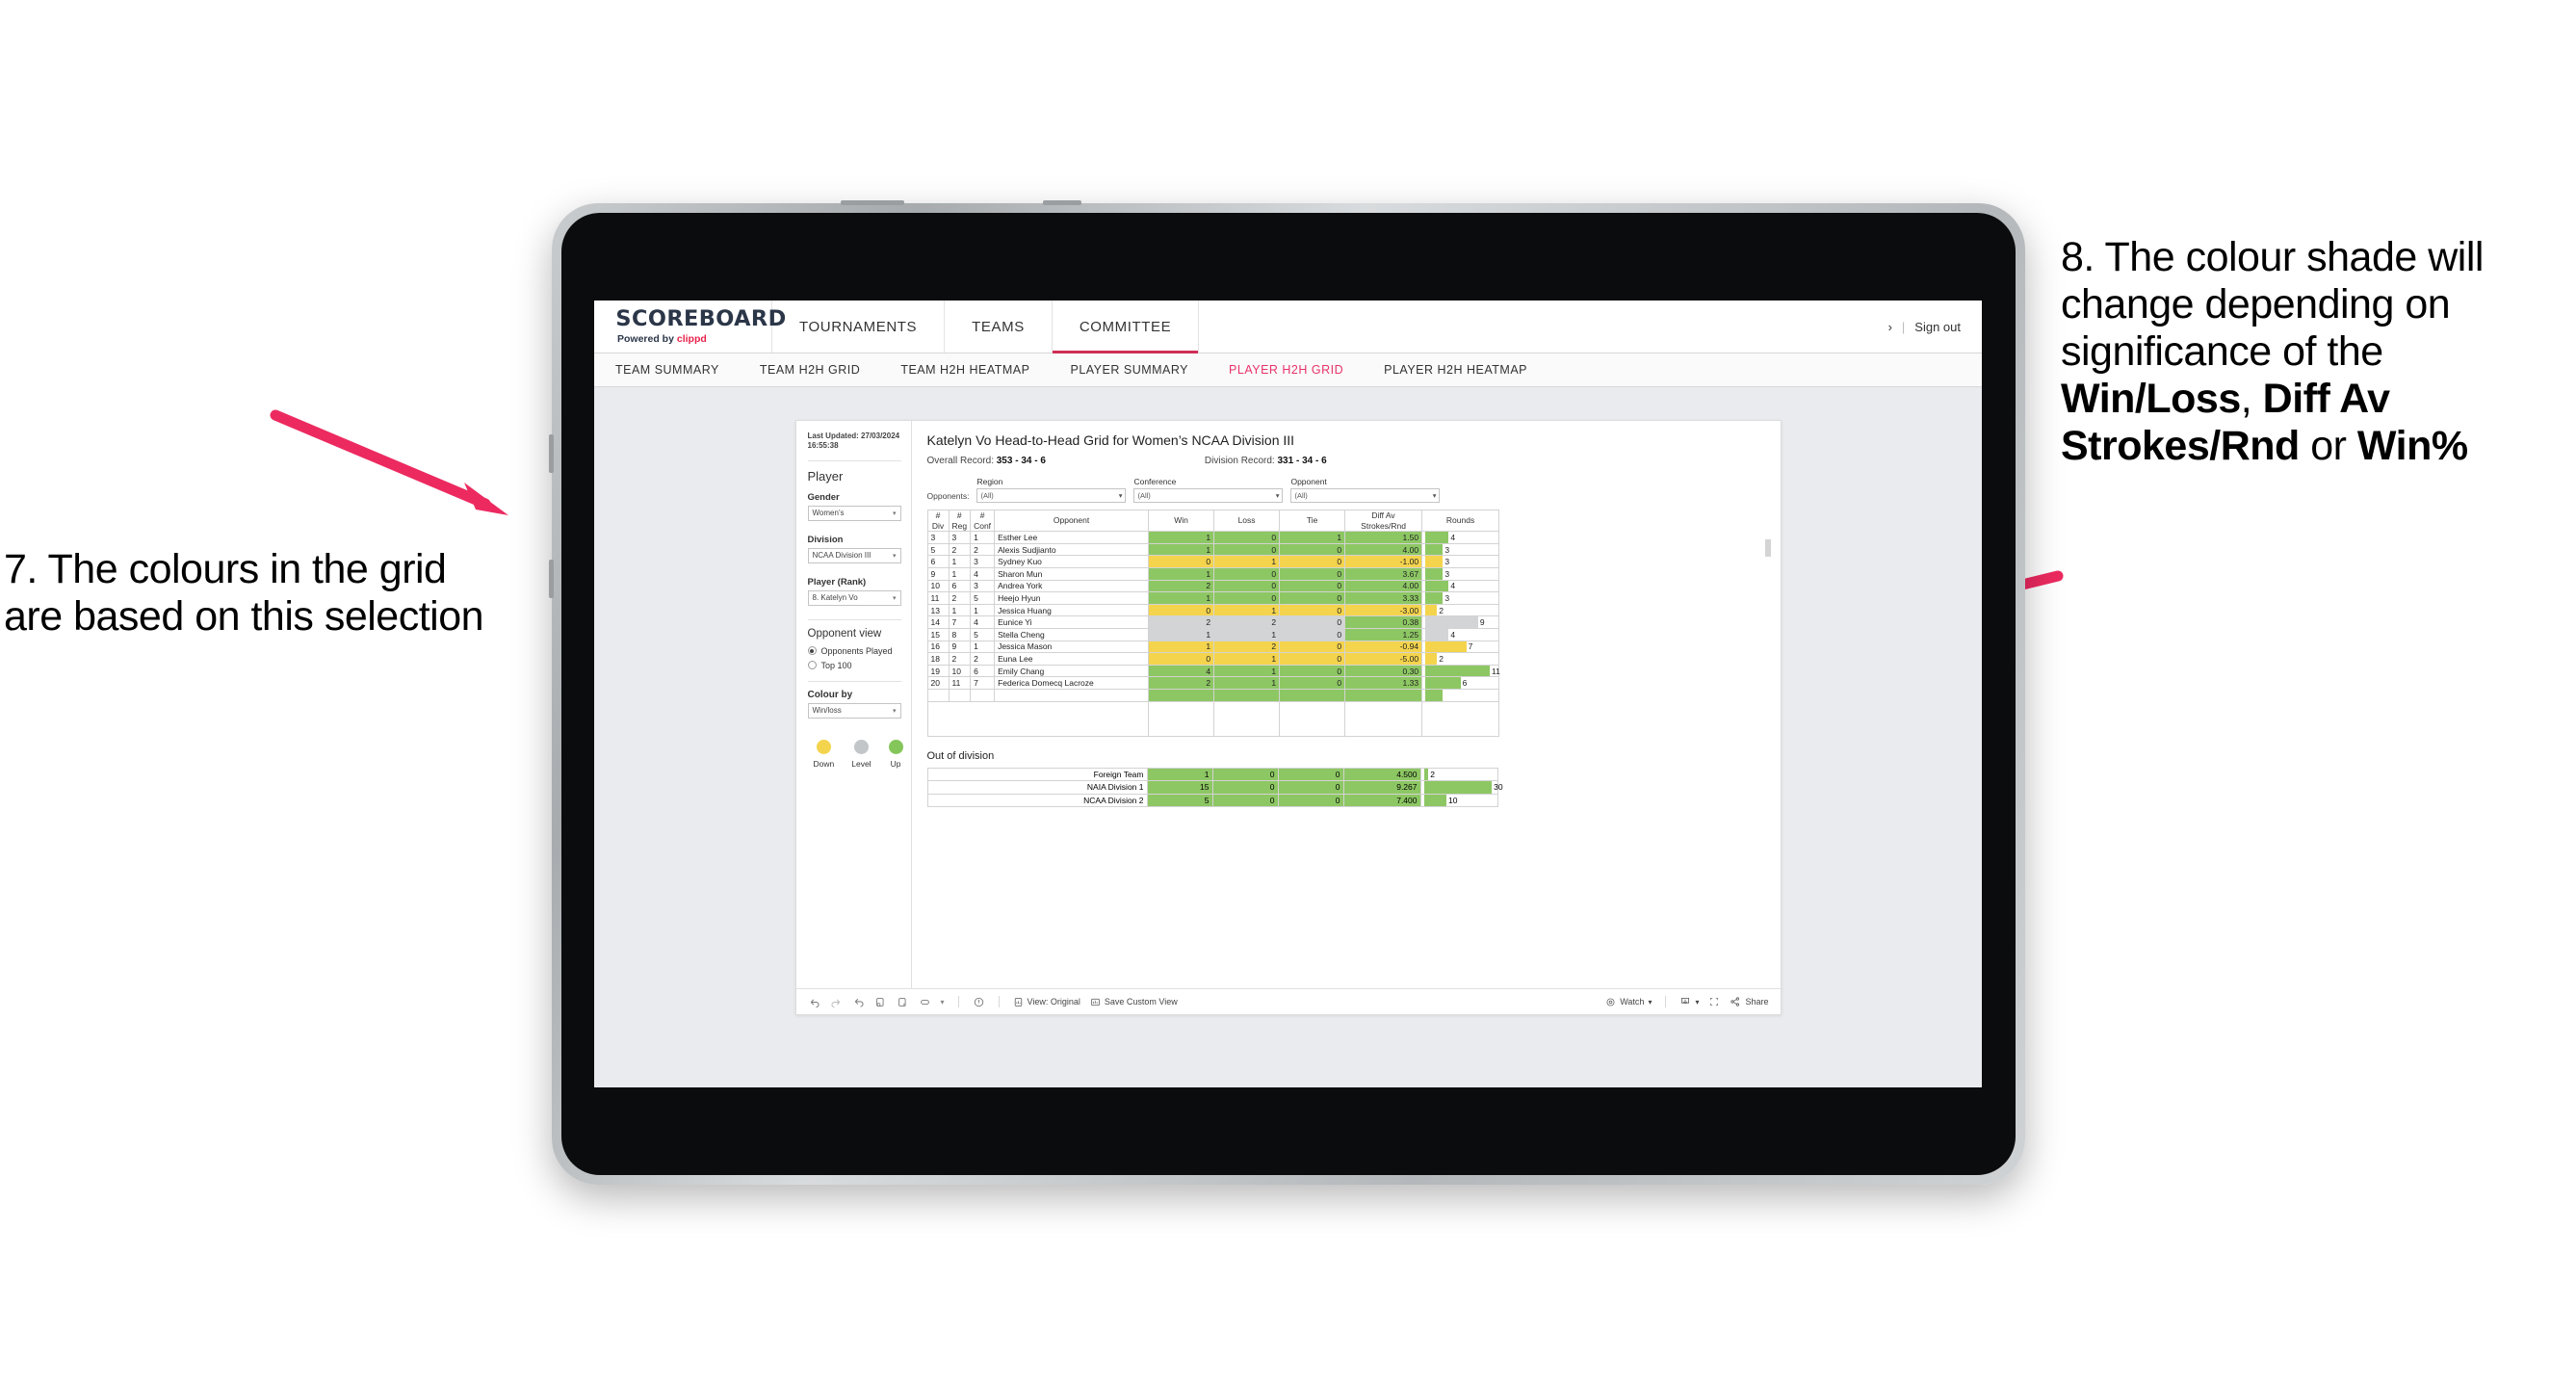 This screenshot has height=1386, width=2576. What do you see at coordinates (854, 597) in the screenshot?
I see `player-rank-select: 8. Katelyn Vo ▾` at bounding box center [854, 597].